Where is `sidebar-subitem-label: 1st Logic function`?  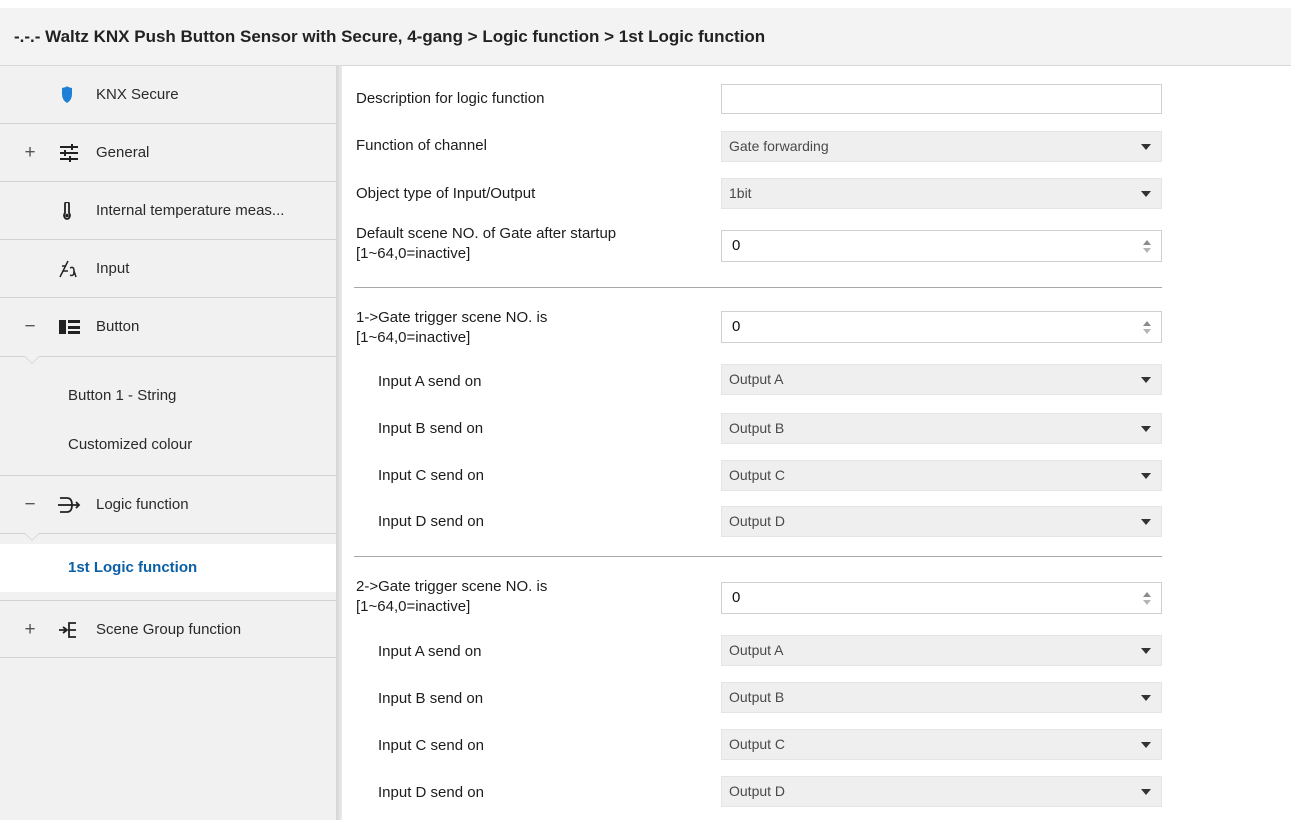
sidebar-subitem-label: 1st Logic function is located at coordinates (133, 567).